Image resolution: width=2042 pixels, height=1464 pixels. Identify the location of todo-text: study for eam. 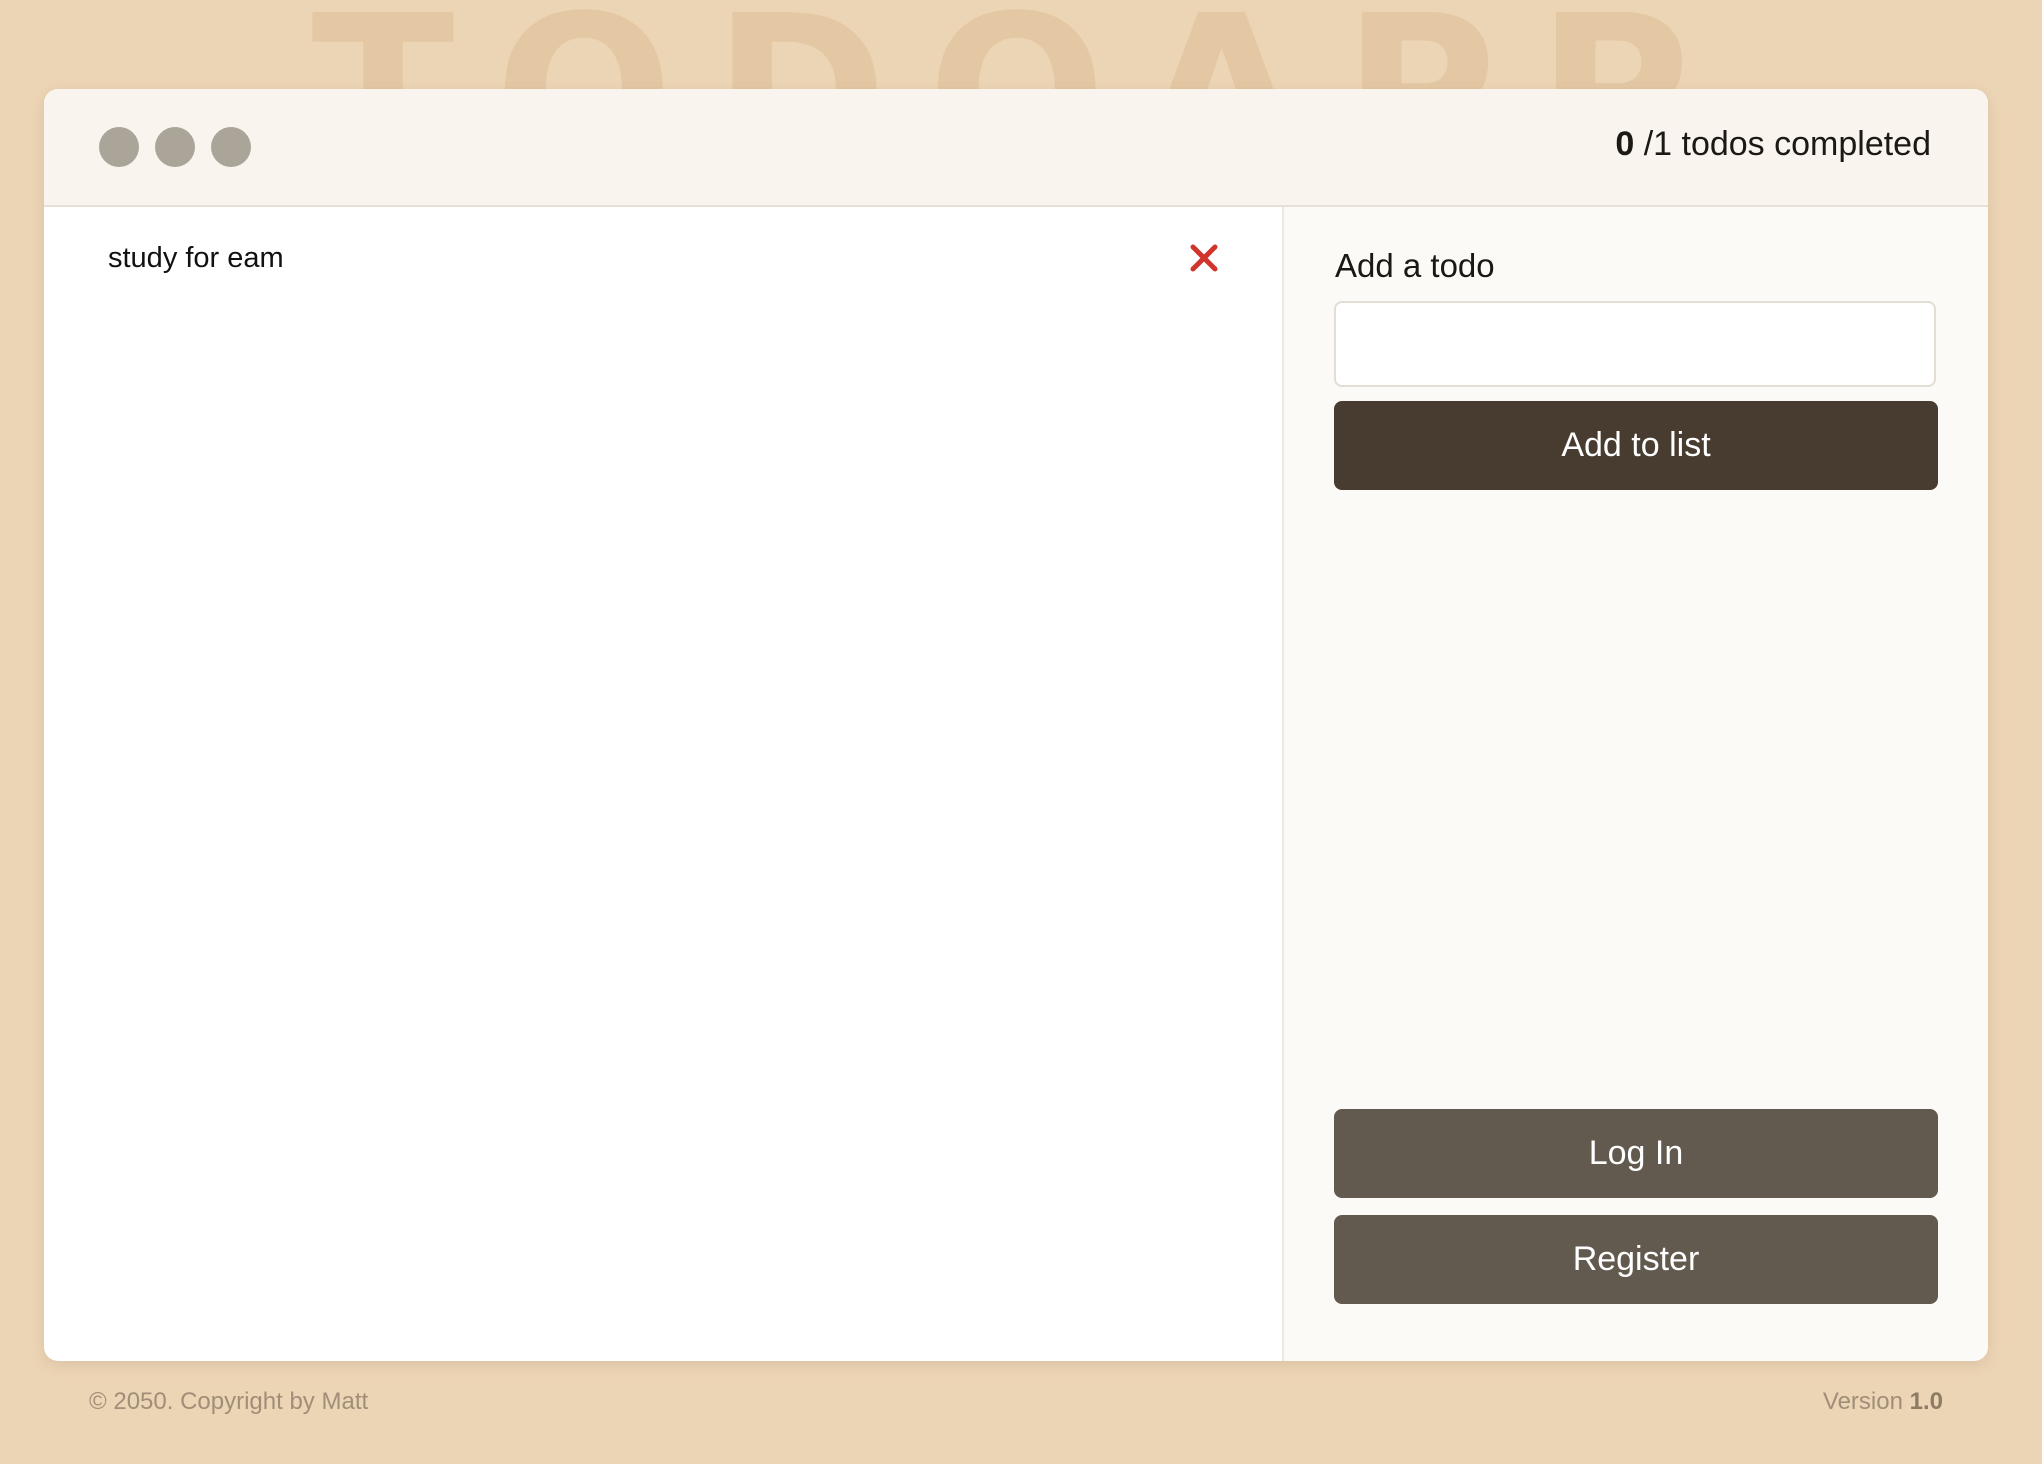
(196, 258).